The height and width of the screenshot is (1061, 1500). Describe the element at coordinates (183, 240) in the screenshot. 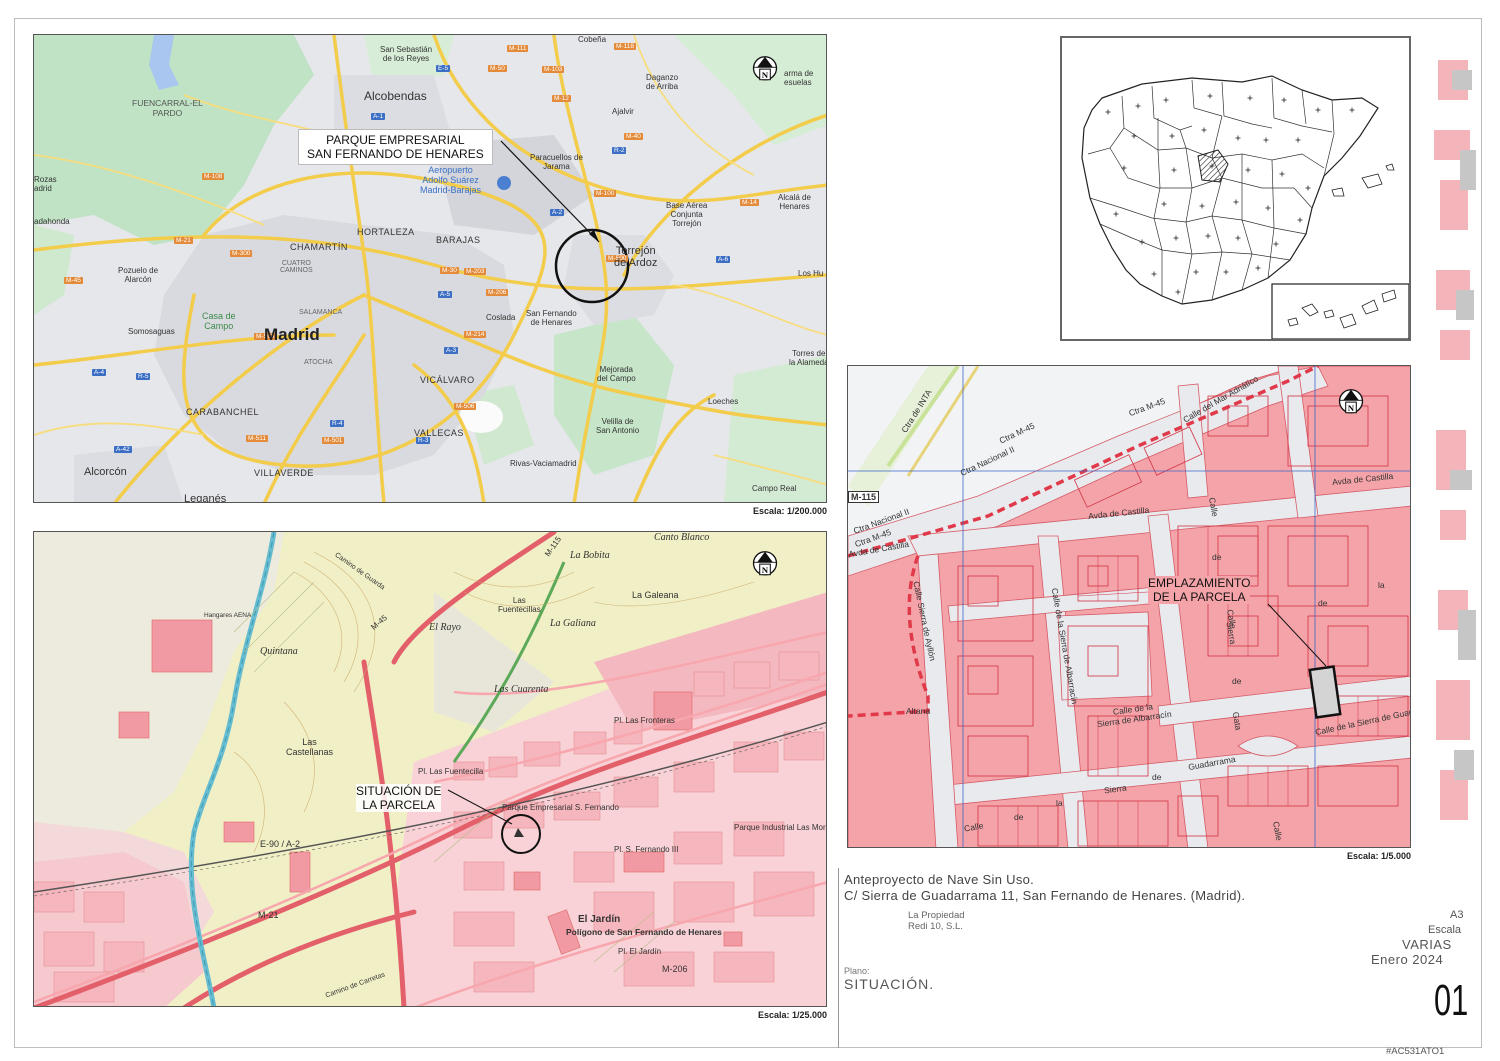

I see `road-shield-m-21: M-21` at that location.